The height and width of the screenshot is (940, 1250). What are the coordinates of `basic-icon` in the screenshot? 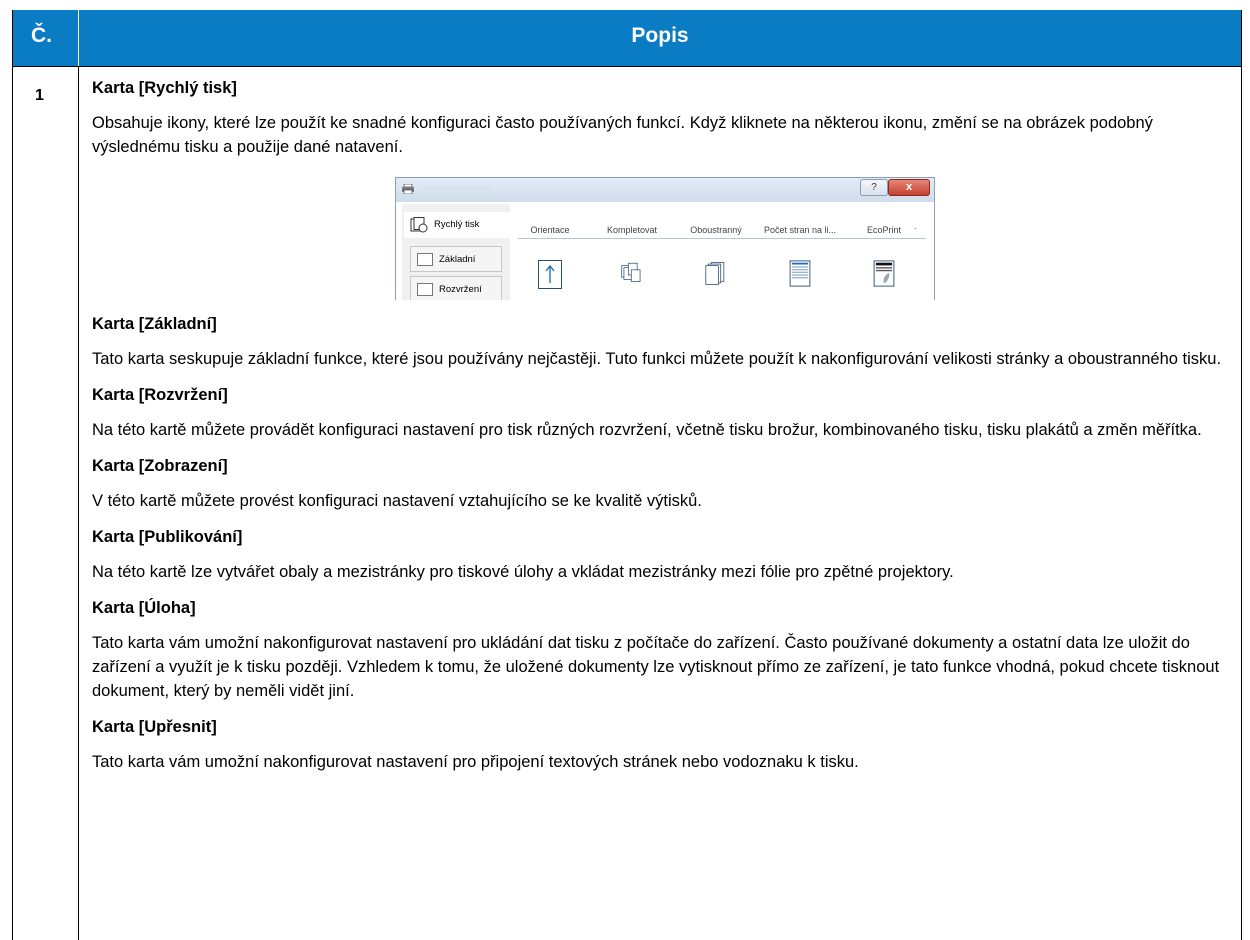 It's located at (425, 259).